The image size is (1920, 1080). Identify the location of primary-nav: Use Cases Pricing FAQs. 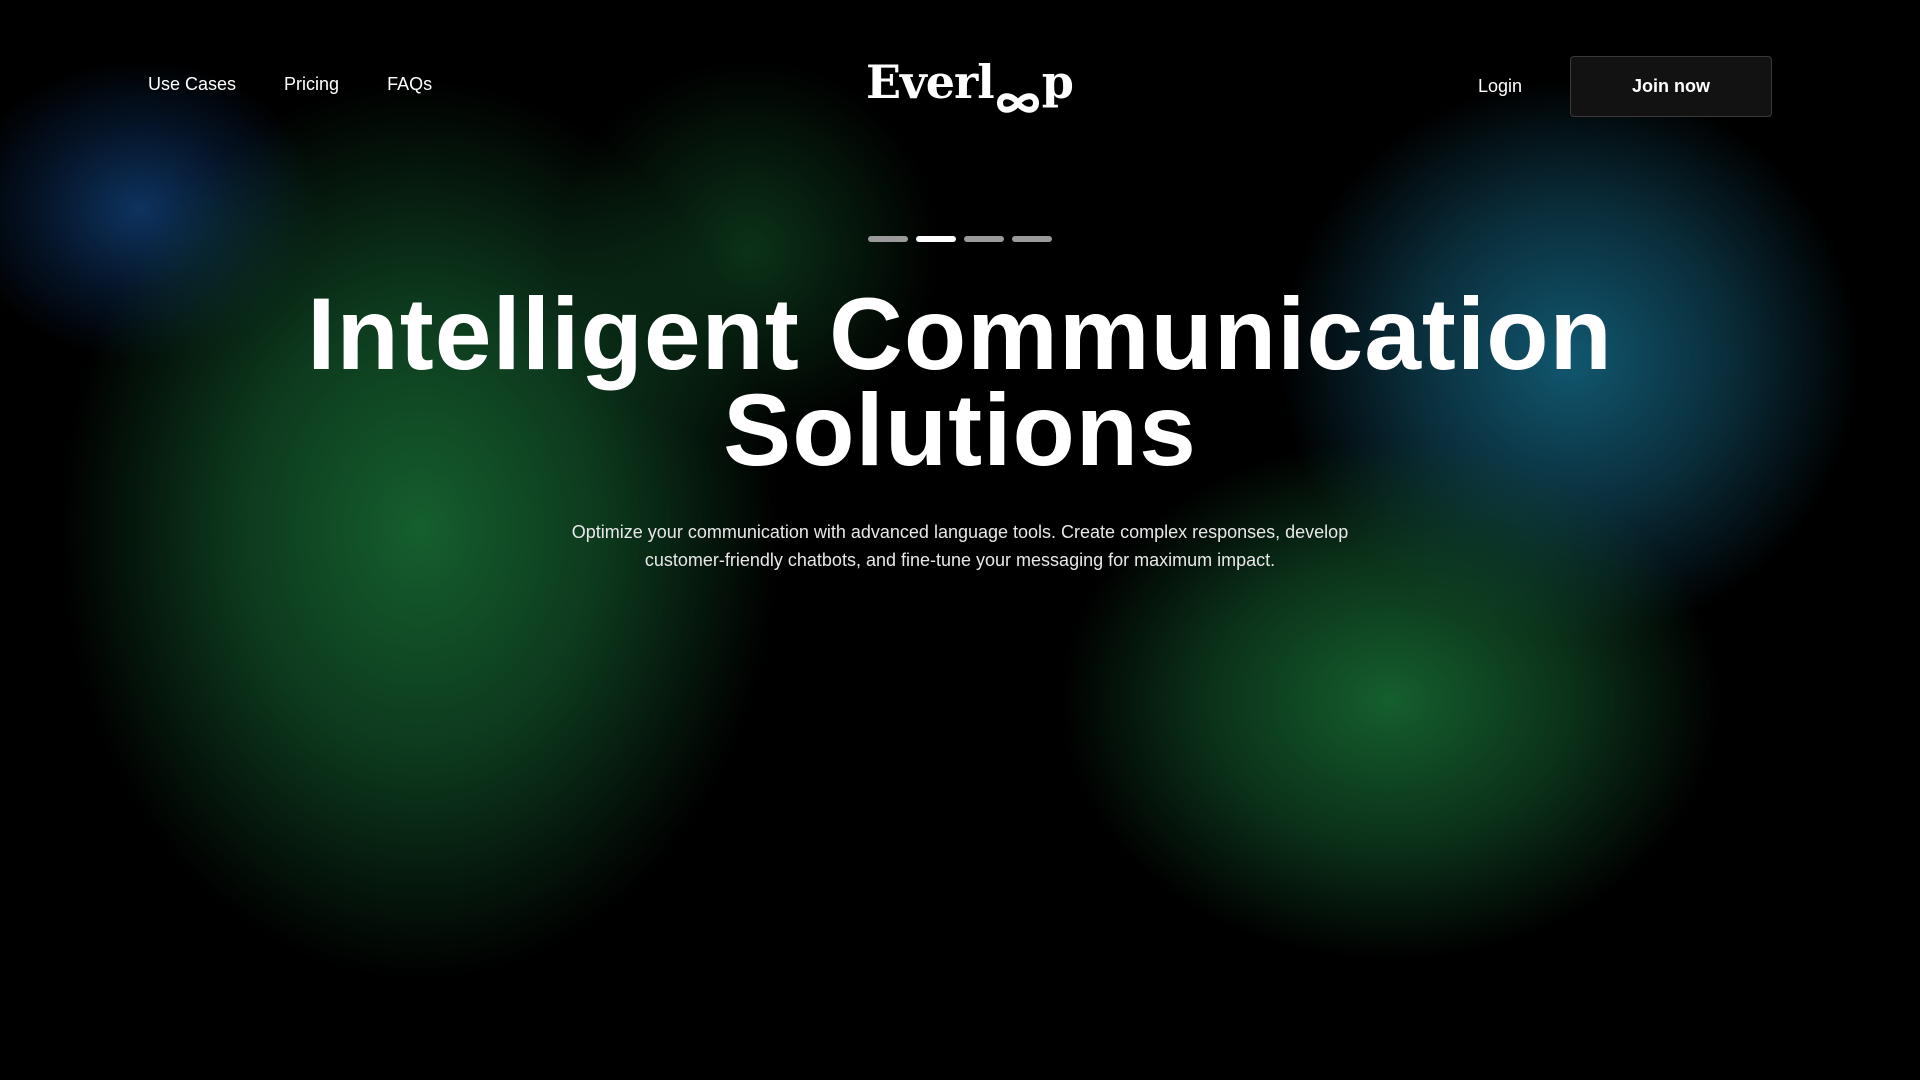
(290, 84).